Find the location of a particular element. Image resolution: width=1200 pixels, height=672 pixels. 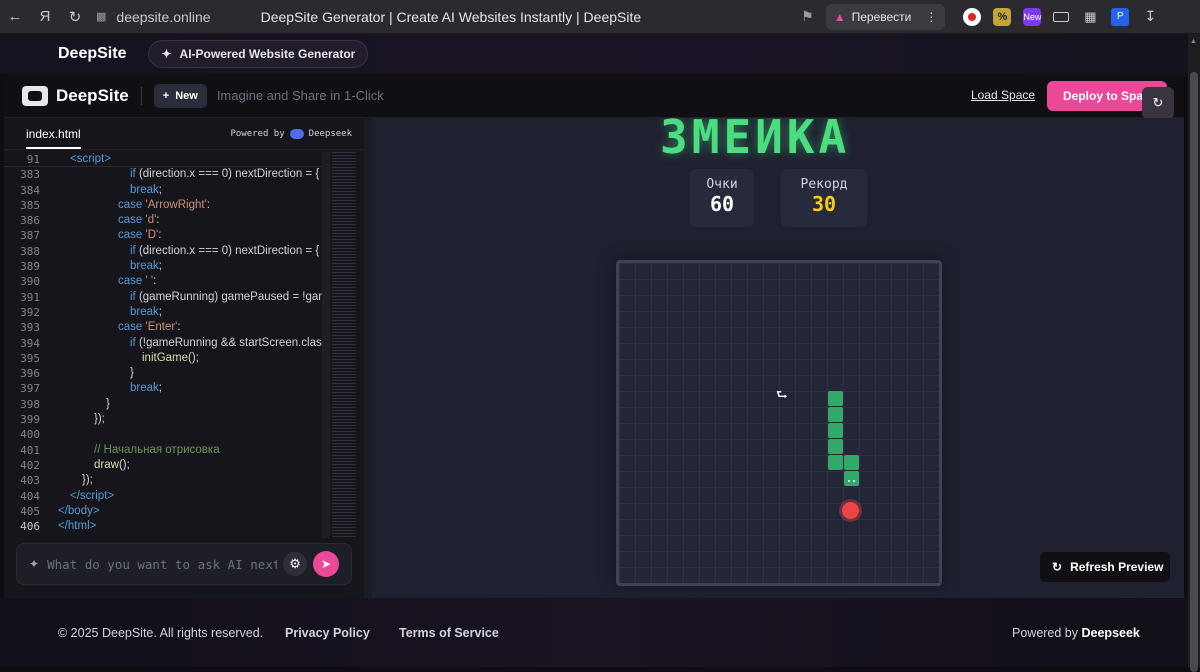

code-minimap is located at coordinates (344, 345).